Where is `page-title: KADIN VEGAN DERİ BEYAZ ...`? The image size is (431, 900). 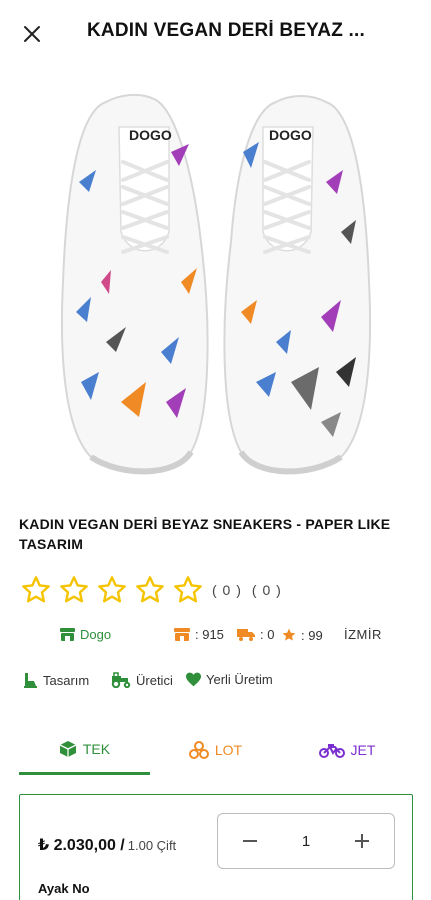
page-title: KADIN VEGAN DERİ BEYAZ ... is located at coordinates (226, 30).